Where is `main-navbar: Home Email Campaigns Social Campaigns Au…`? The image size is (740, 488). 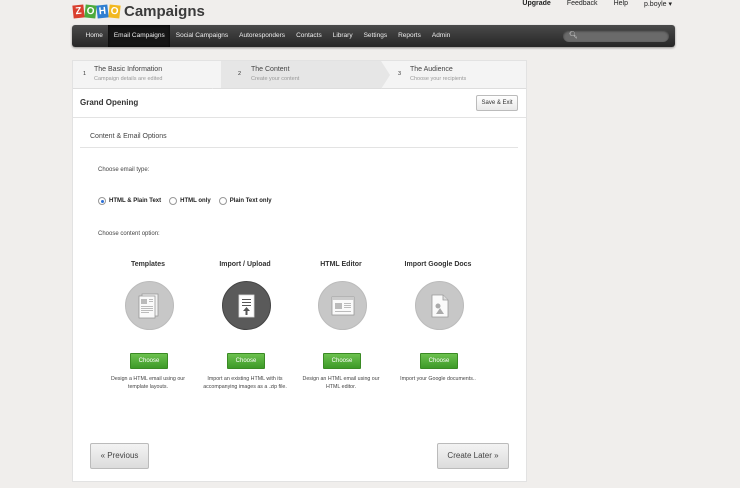 main-navbar: Home Email Campaigns Social Campaigns Au… is located at coordinates (373, 36).